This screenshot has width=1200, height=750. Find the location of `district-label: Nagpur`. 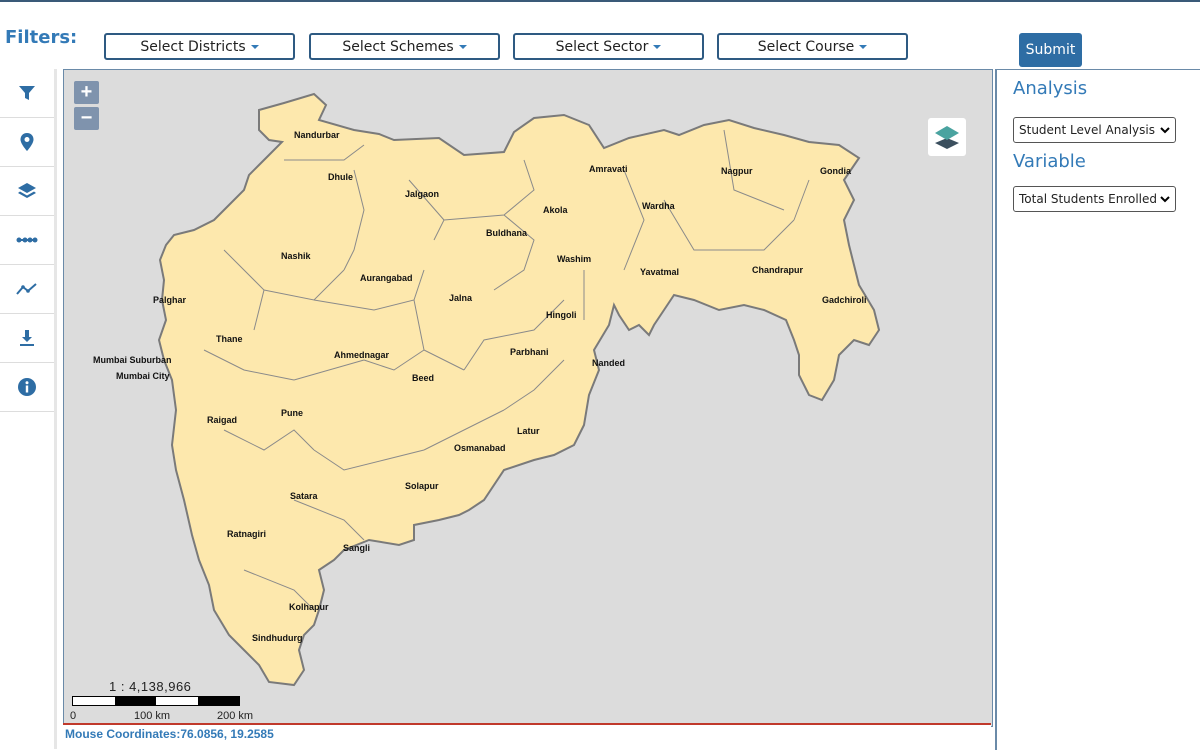

district-label: Nagpur is located at coordinates (737, 171).